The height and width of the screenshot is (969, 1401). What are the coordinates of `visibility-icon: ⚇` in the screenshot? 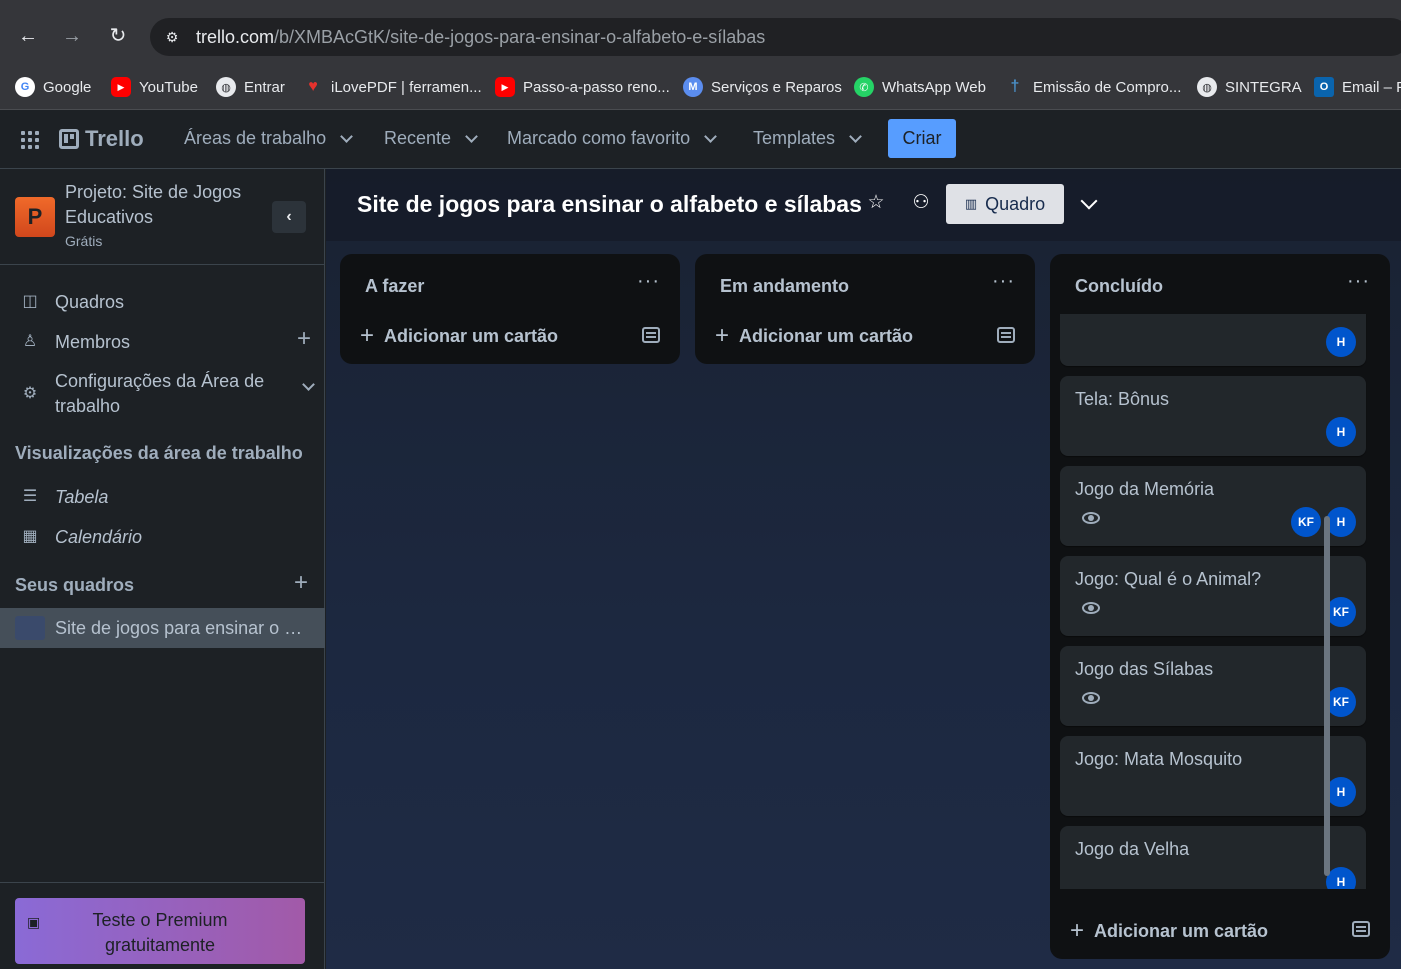 It's located at (921, 203).